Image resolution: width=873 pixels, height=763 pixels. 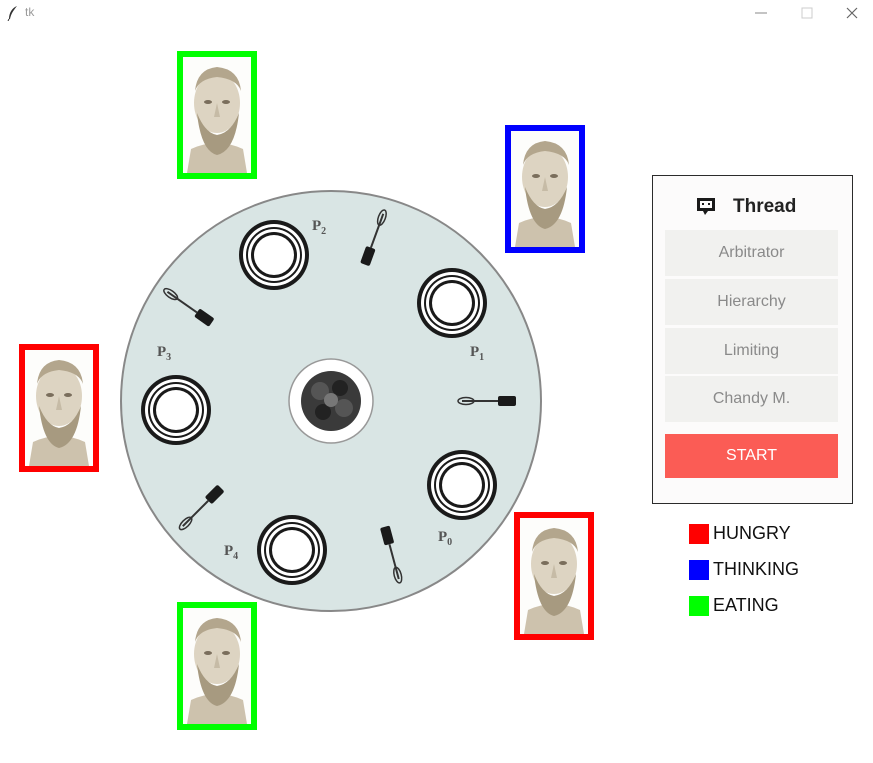 I want to click on plate-p3, so click(x=176, y=410).